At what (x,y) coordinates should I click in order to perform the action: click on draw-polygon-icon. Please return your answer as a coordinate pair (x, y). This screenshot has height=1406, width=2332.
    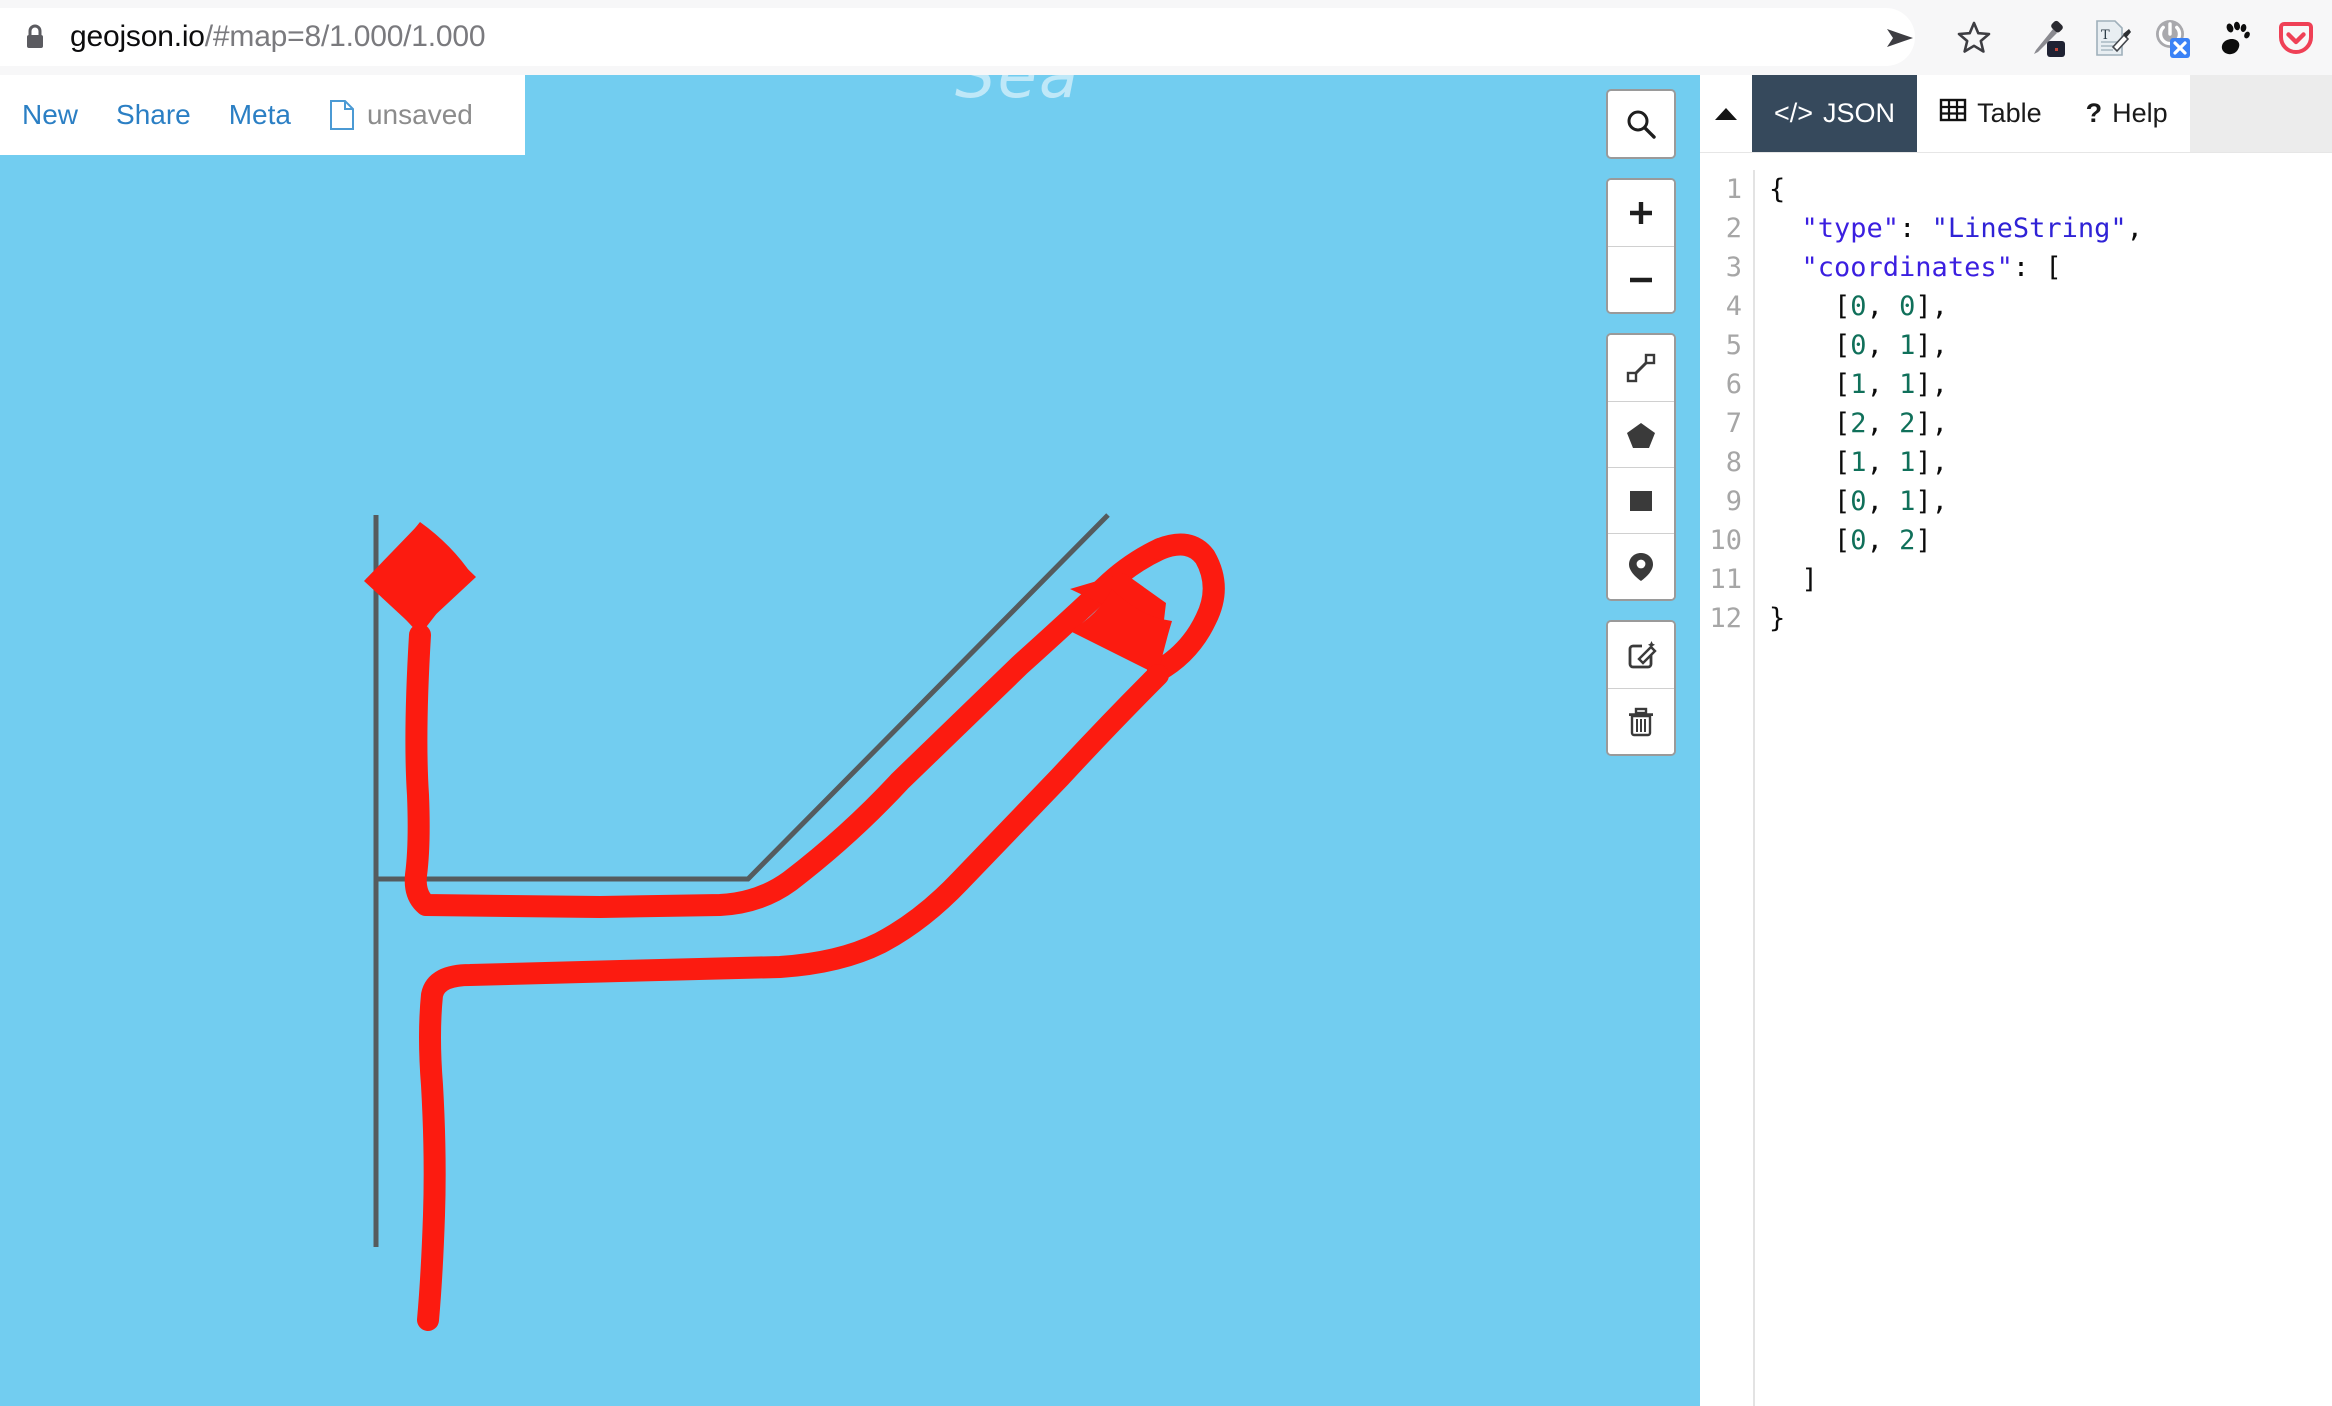
    Looking at the image, I should click on (1641, 434).